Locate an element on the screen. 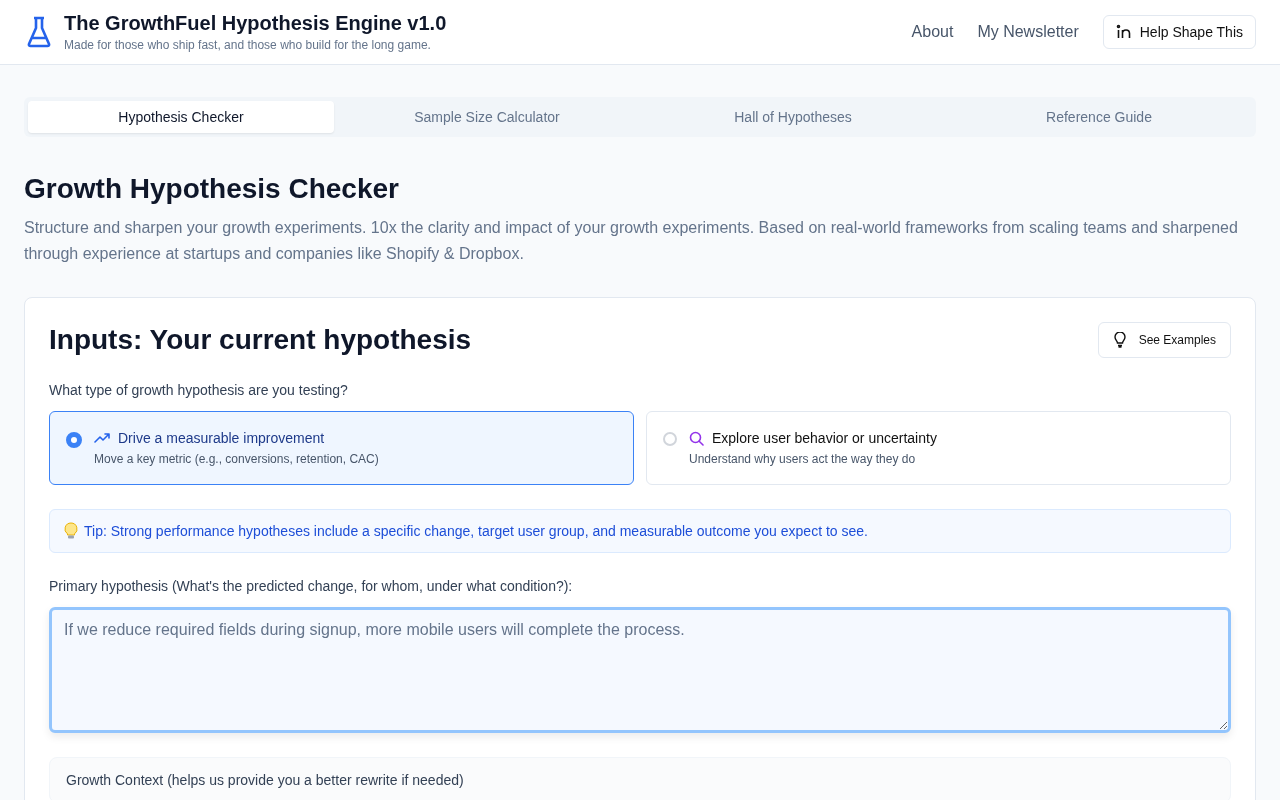 This screenshot has height=800, width=1280. tab: Reference Guide is located at coordinates (1099, 117).